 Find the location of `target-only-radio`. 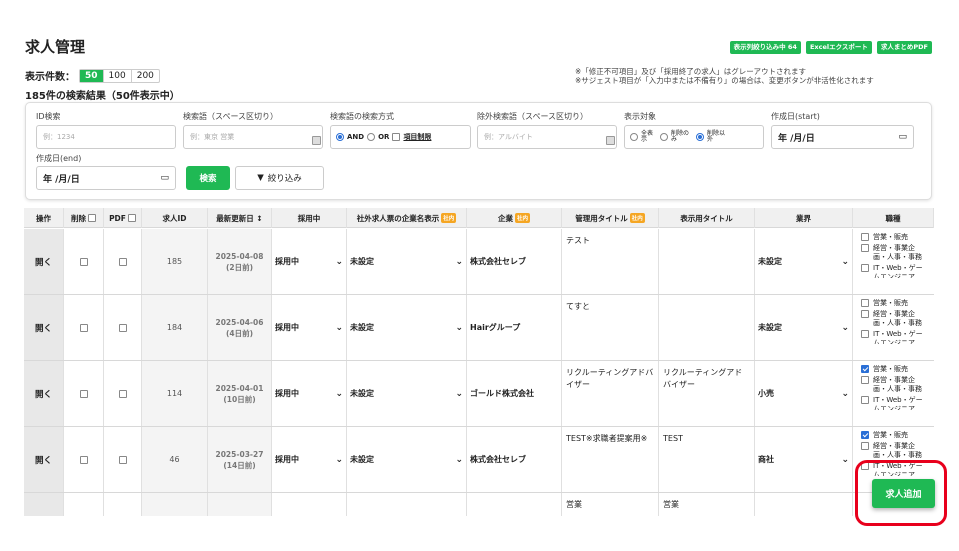

target-only-radio is located at coordinates (664, 137).